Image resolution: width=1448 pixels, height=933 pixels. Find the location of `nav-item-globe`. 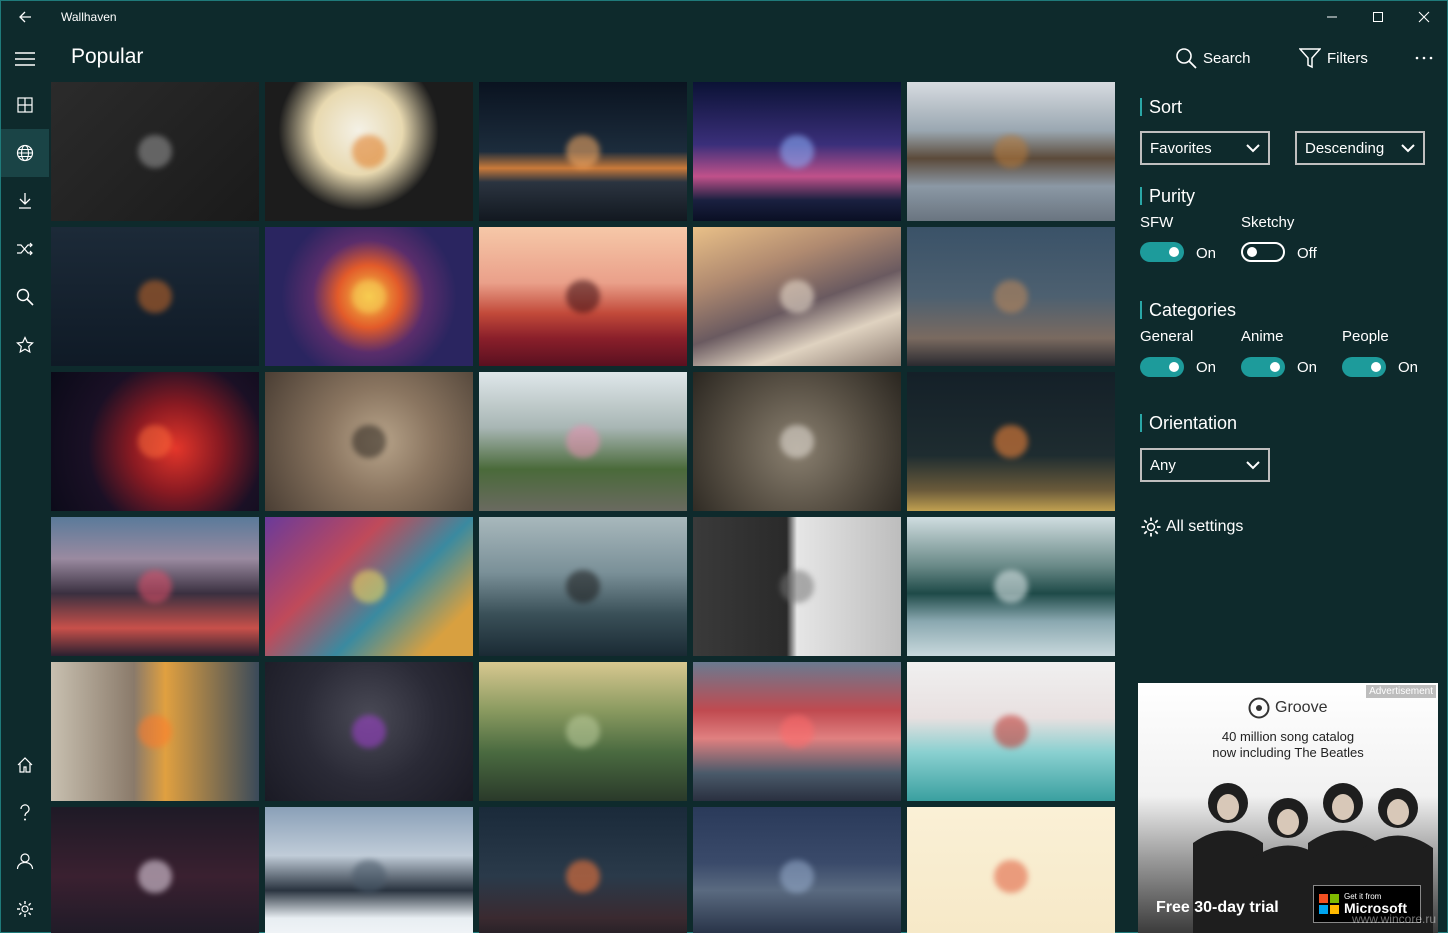

nav-item-globe is located at coordinates (25, 153).